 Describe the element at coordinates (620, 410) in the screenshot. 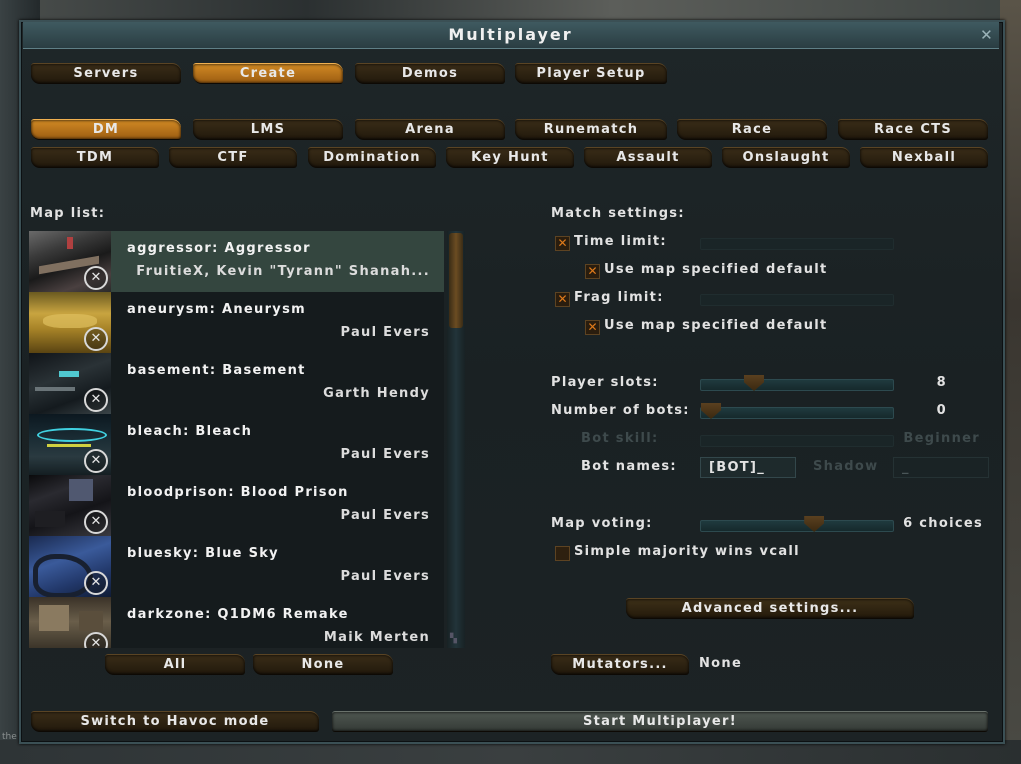

I see `bots-label: Number of bots:` at that location.